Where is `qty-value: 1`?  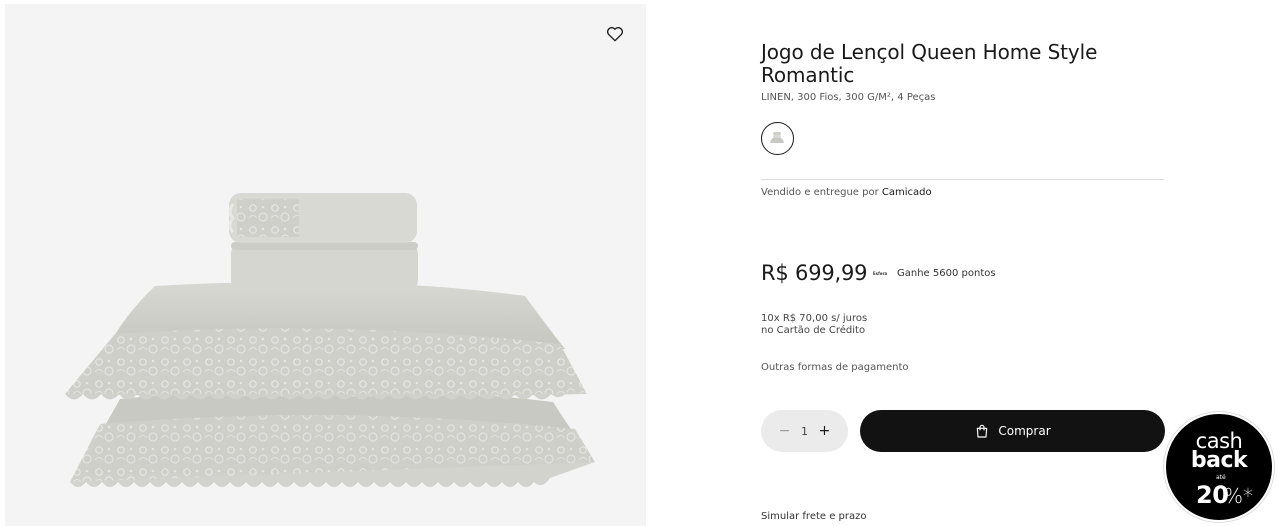
qty-value: 1 is located at coordinates (805, 431).